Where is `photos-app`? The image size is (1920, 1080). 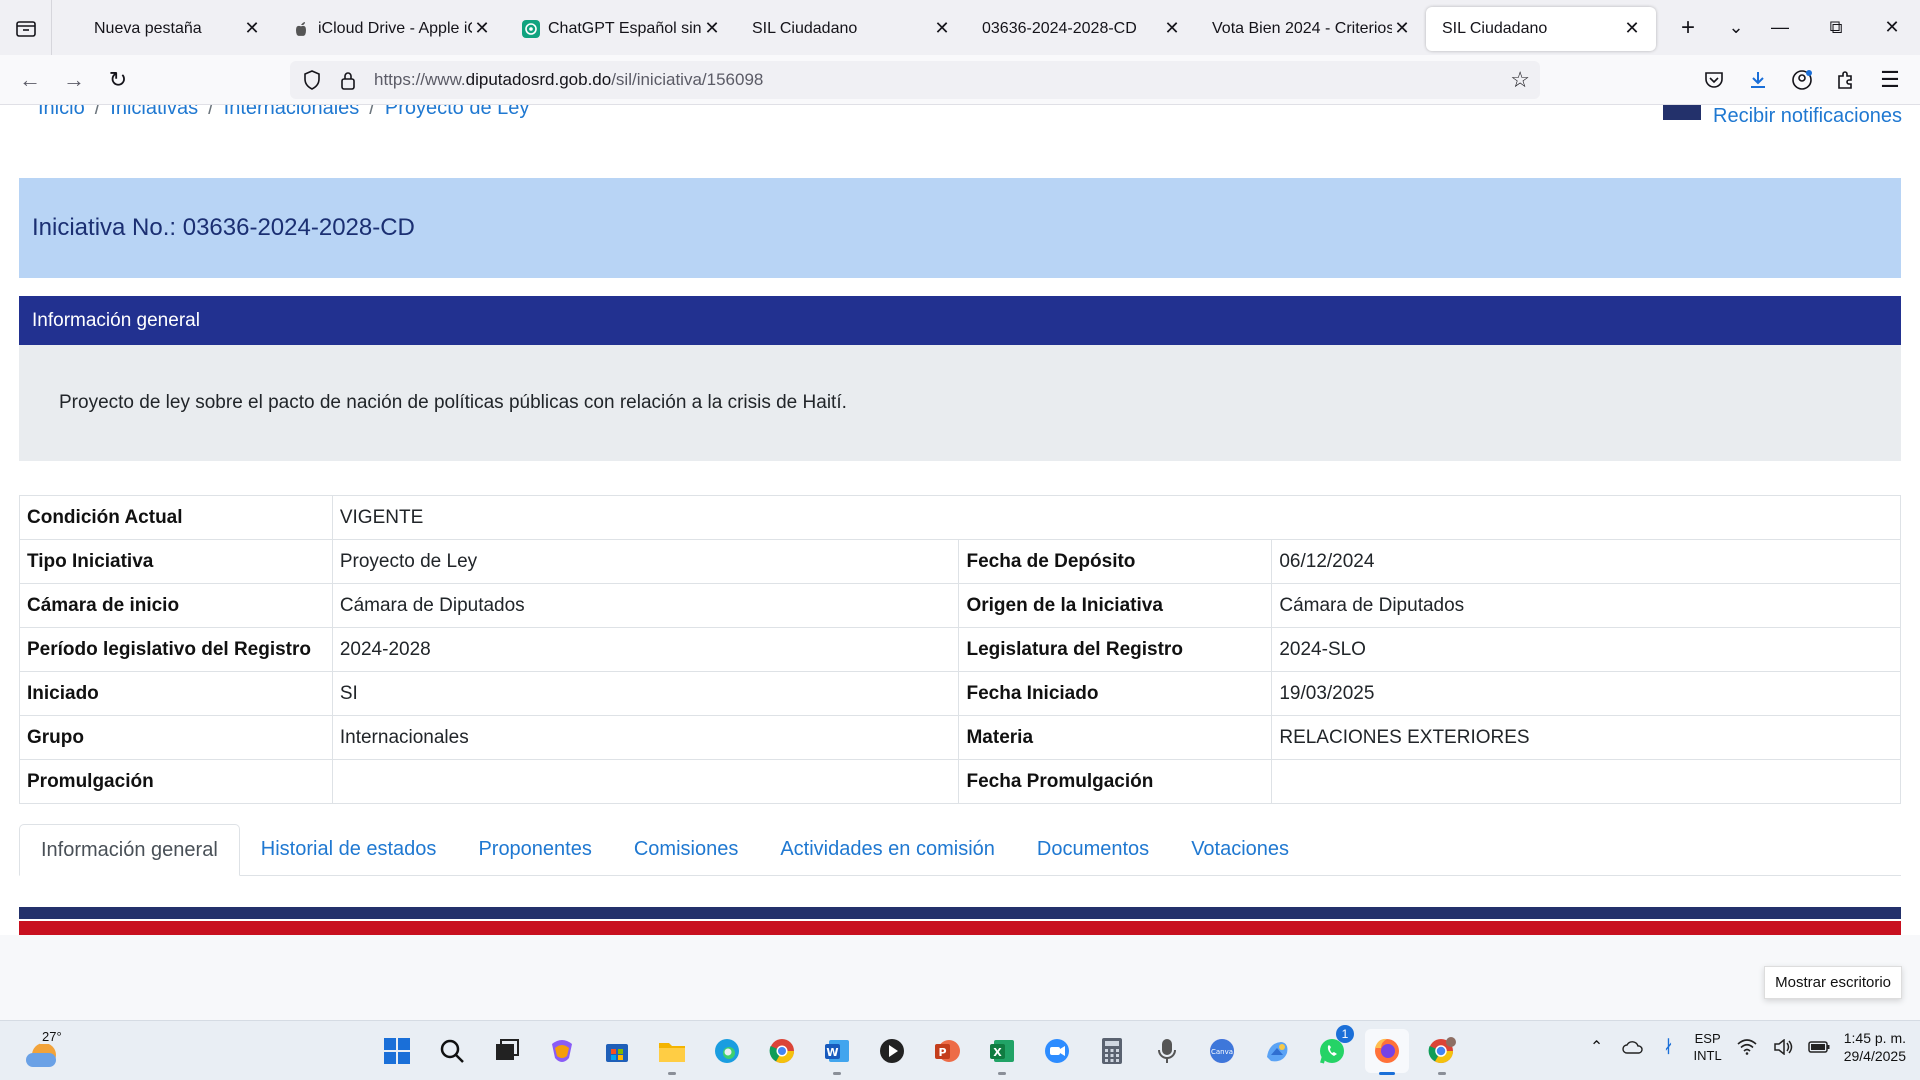 photos-app is located at coordinates (1277, 1051).